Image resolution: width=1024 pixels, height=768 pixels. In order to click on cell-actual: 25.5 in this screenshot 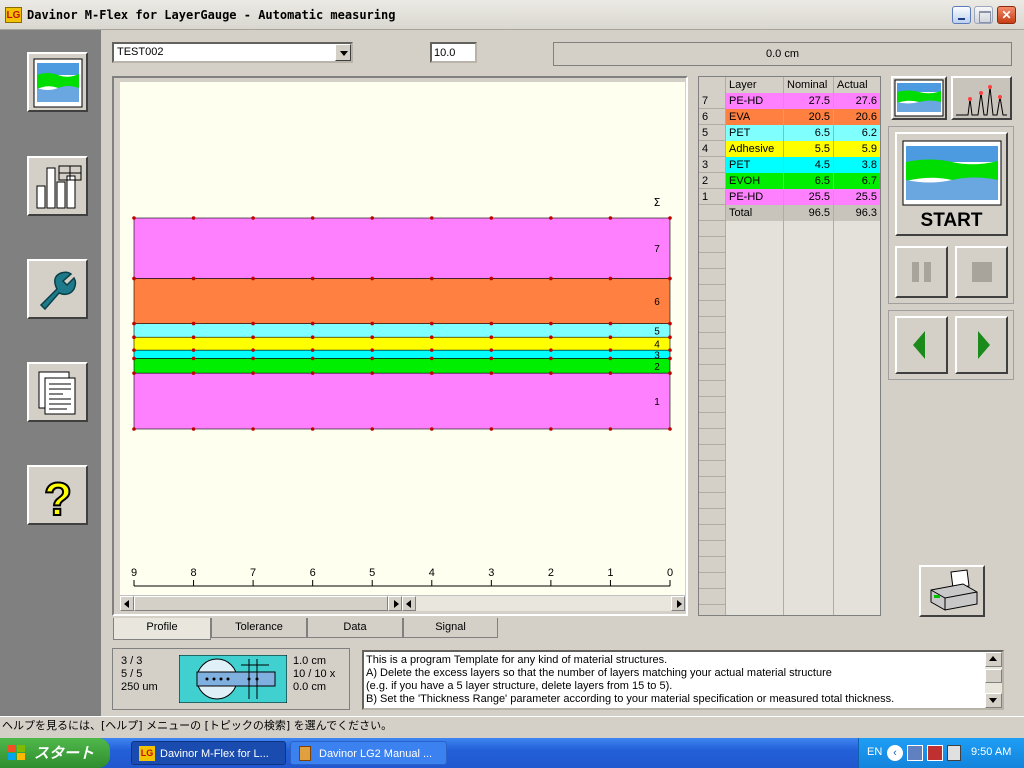, I will do `click(857, 197)`.